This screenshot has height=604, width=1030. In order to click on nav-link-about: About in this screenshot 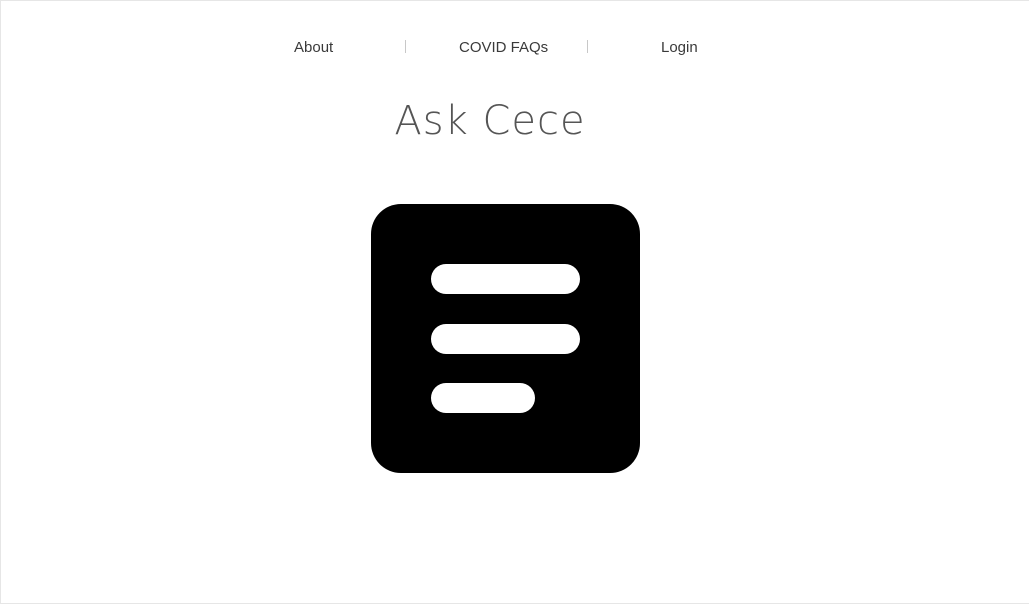, I will do `click(313, 47)`.